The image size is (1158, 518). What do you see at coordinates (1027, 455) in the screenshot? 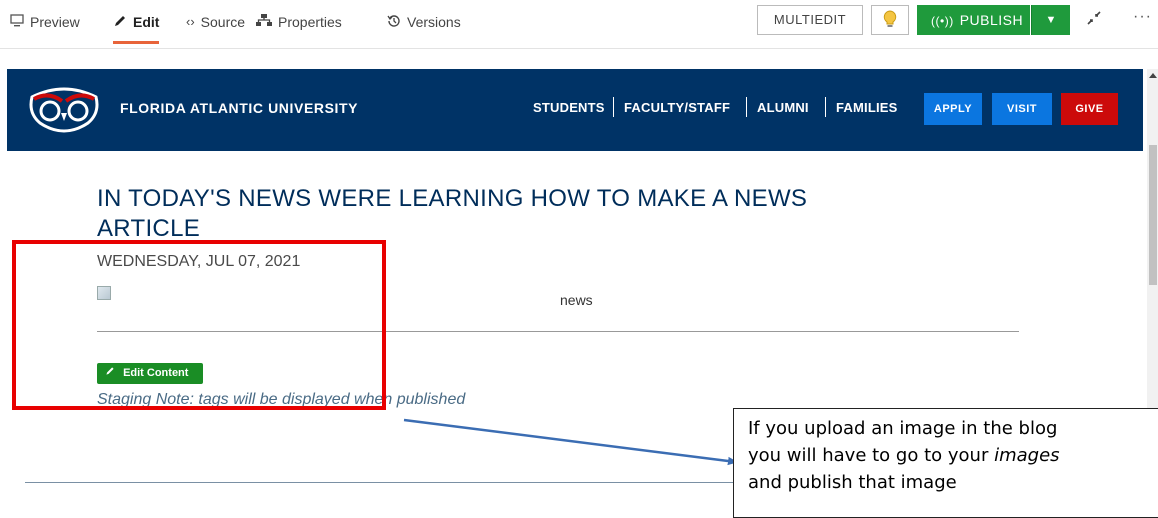
I see `callout-images-word: images` at bounding box center [1027, 455].